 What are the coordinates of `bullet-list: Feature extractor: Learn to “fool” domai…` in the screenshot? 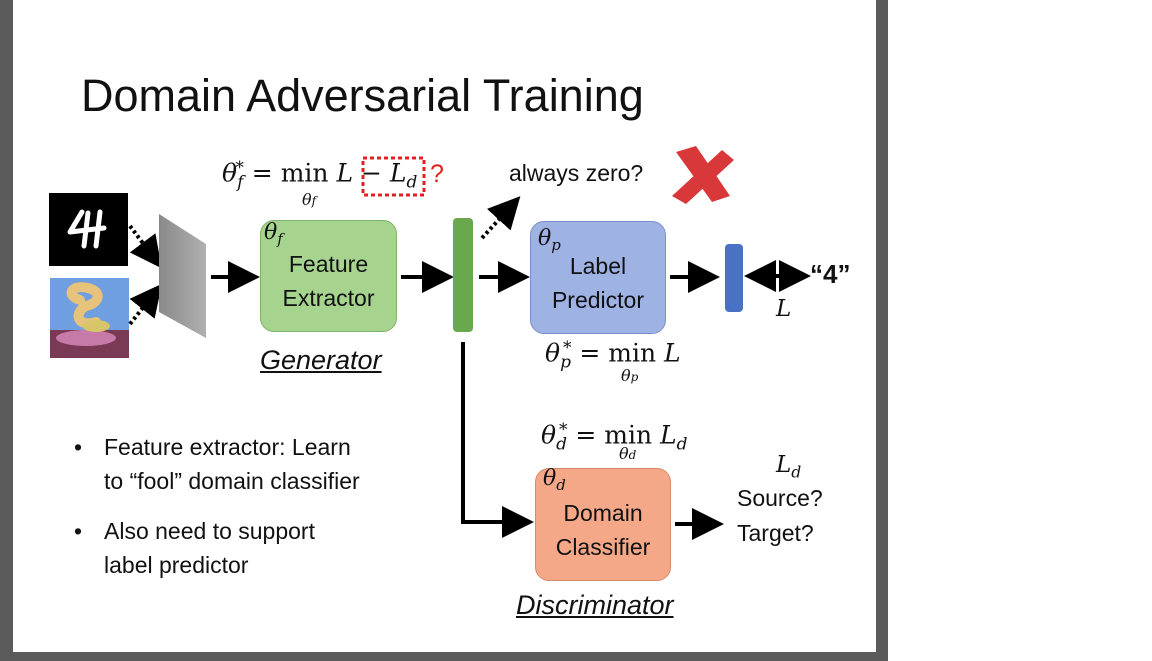 It's located at (217, 514).